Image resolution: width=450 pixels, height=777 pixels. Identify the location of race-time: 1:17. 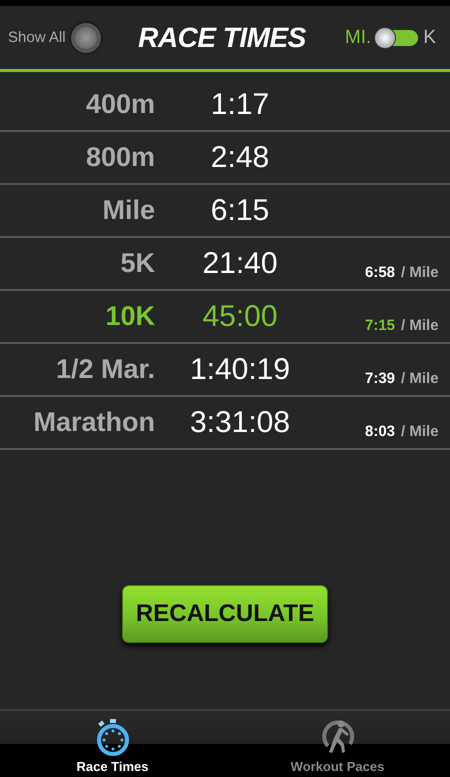
(240, 105).